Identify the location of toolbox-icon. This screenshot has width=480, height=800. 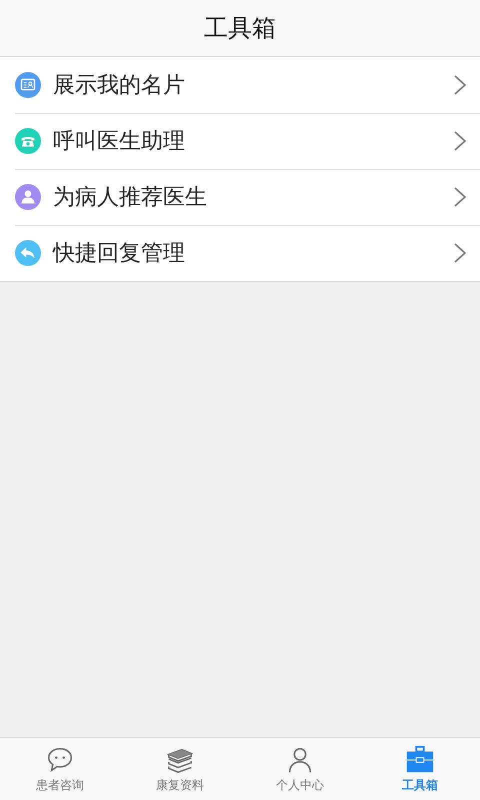
(420, 759).